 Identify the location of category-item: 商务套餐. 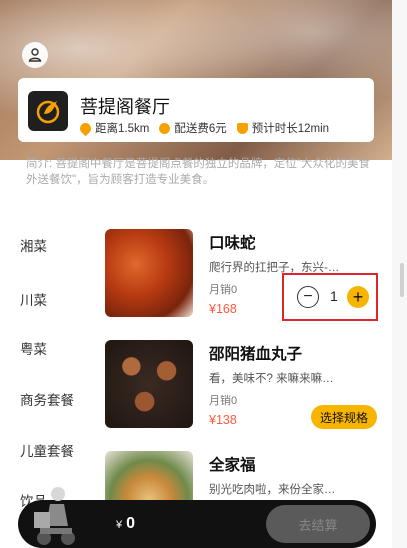
(47, 399).